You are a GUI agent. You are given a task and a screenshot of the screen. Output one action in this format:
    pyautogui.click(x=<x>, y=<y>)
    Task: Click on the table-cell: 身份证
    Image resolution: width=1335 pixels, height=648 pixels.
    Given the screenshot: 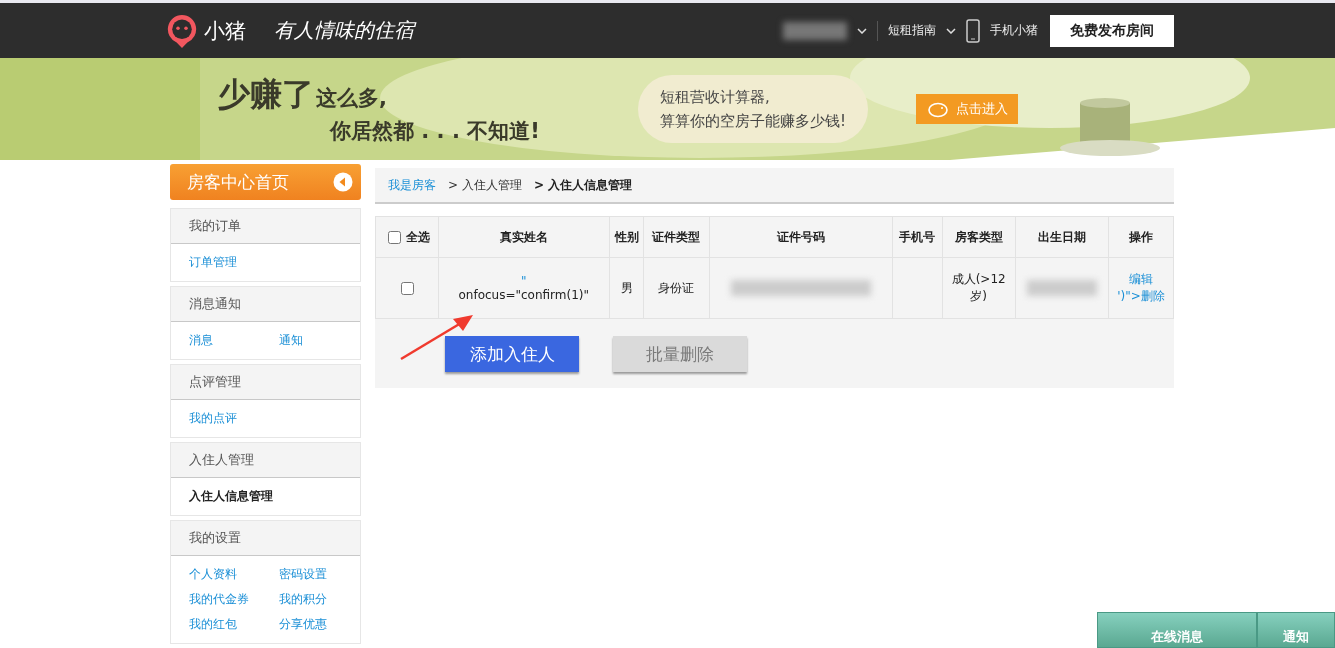 What is the action you would take?
    pyautogui.click(x=676, y=288)
    